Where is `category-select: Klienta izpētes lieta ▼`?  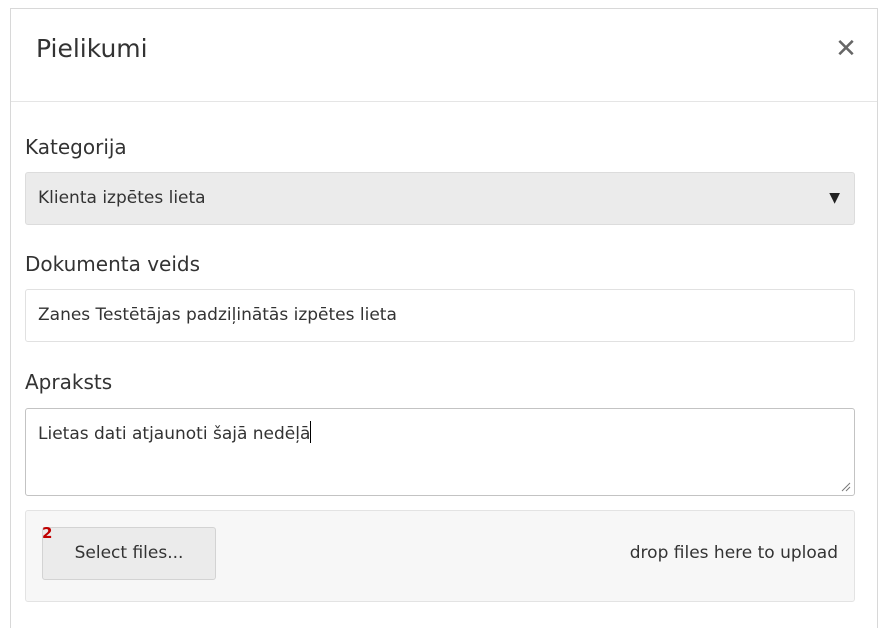 category-select: Klienta izpētes lieta ▼ is located at coordinates (440, 198).